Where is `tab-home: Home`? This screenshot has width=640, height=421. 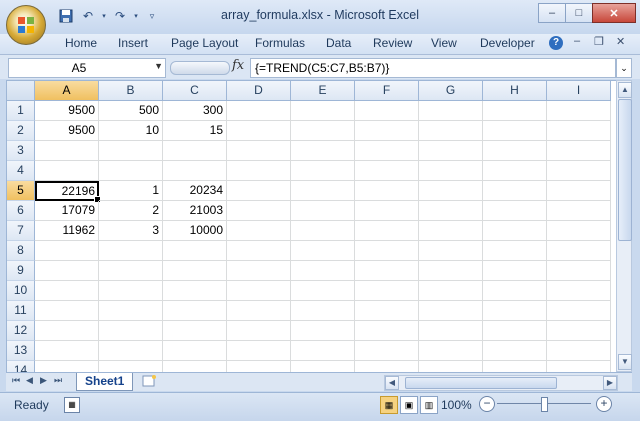 tab-home: Home is located at coordinates (81, 43).